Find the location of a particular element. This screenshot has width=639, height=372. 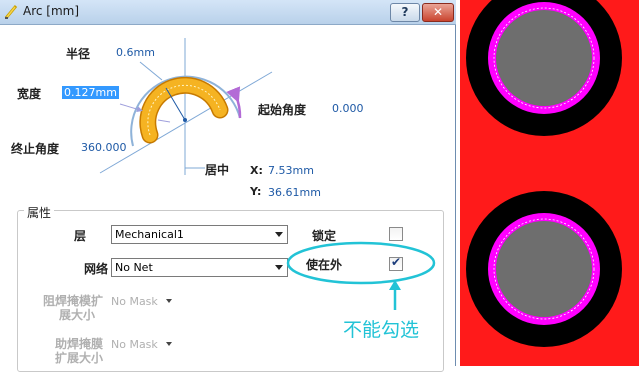

net-label: 网络 is located at coordinates (96, 269).